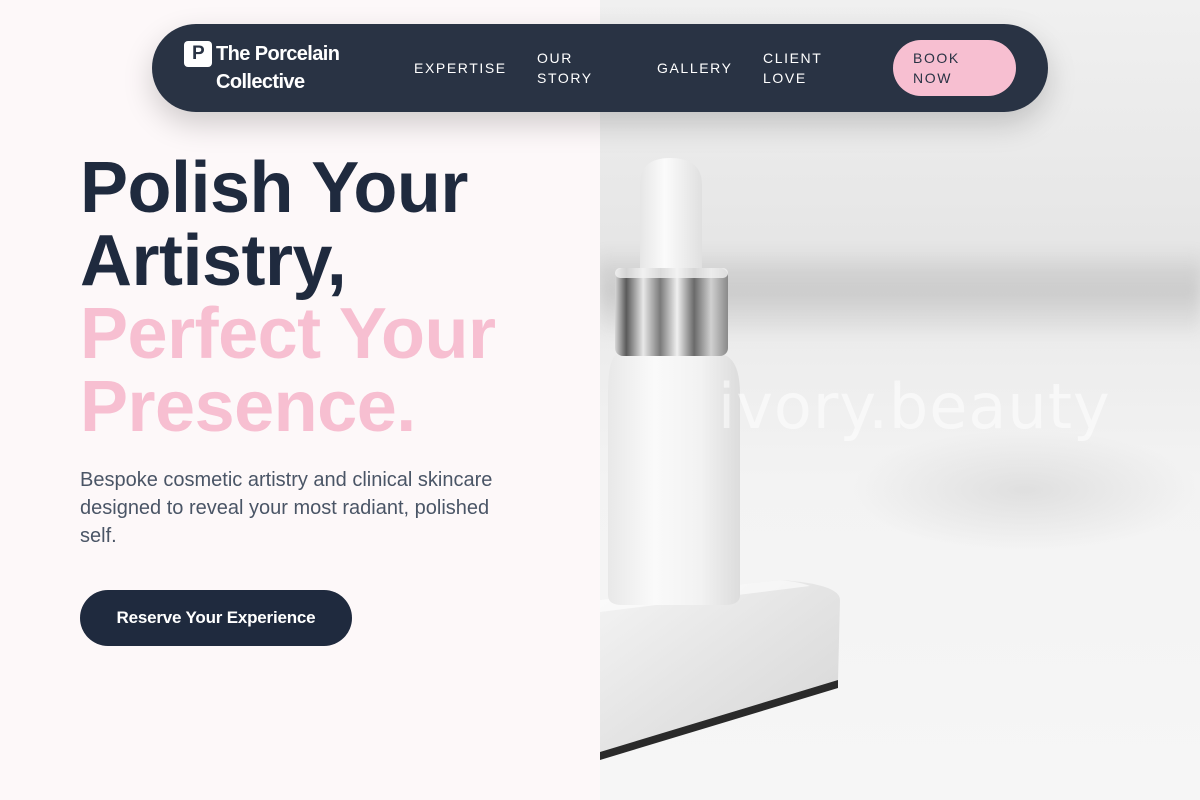  I want to click on hero-title-accent: Perfect Your, so click(288, 334).